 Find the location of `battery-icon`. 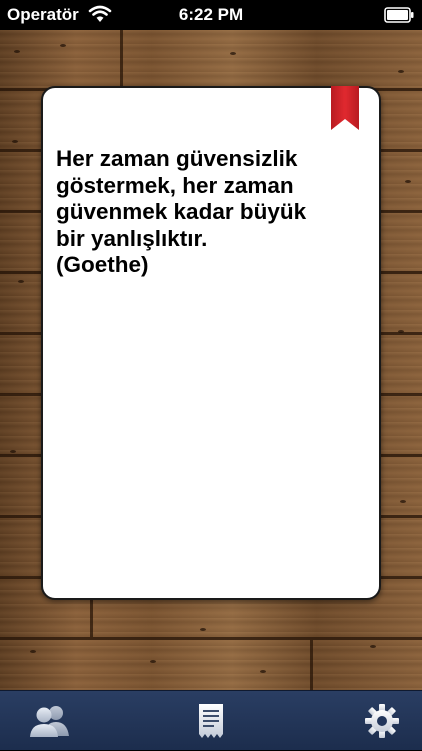

battery-icon is located at coordinates (399, 15).